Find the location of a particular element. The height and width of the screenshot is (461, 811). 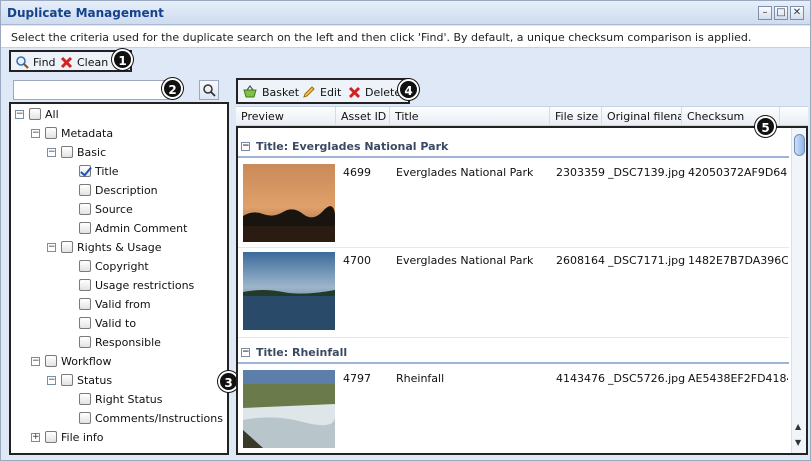

checkbox-comments-instructions is located at coordinates (85, 418).